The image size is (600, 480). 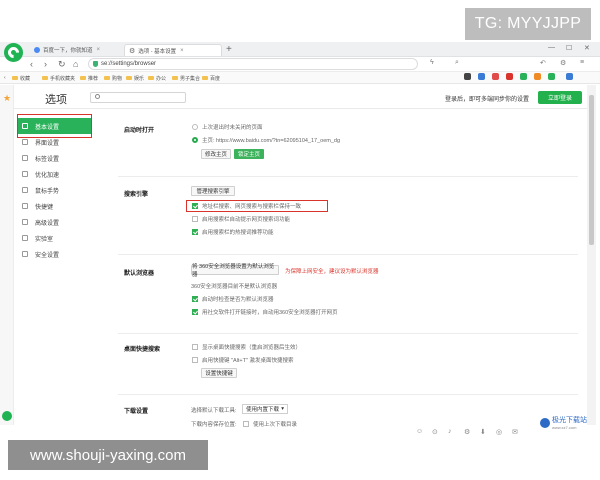 What do you see at coordinates (40, 158) in the screenshot?
I see `sidebar-item-tabs: 标签设置` at bounding box center [40, 158].